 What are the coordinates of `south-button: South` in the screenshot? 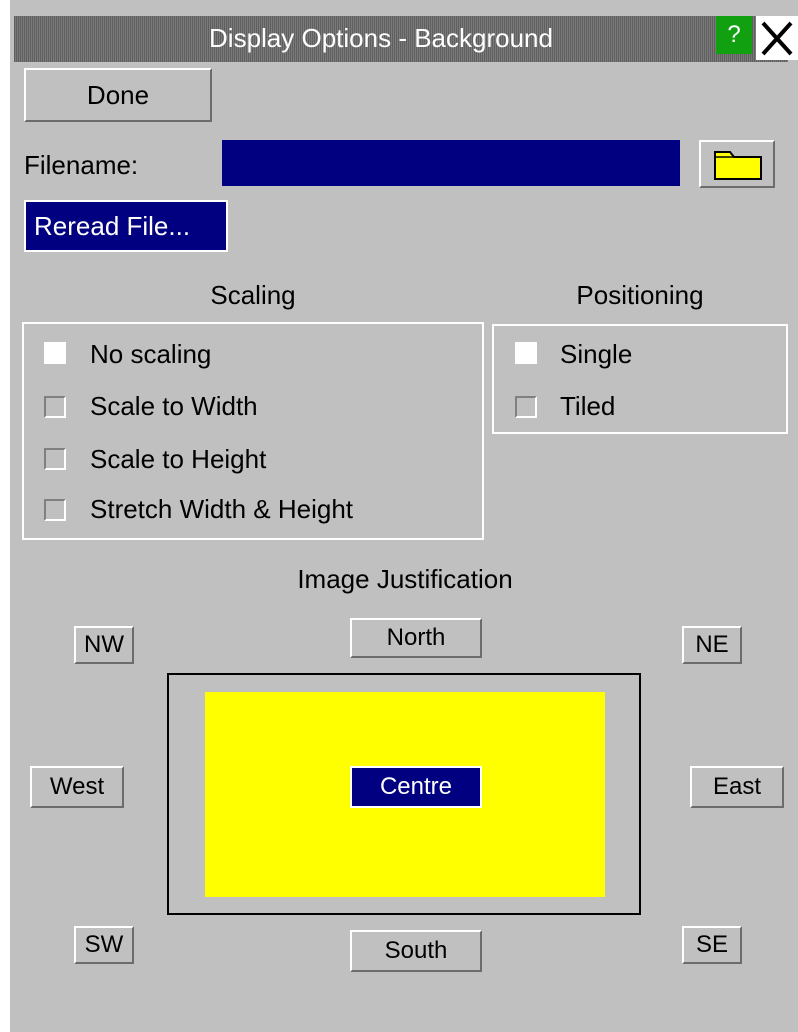 It's located at (416, 951).